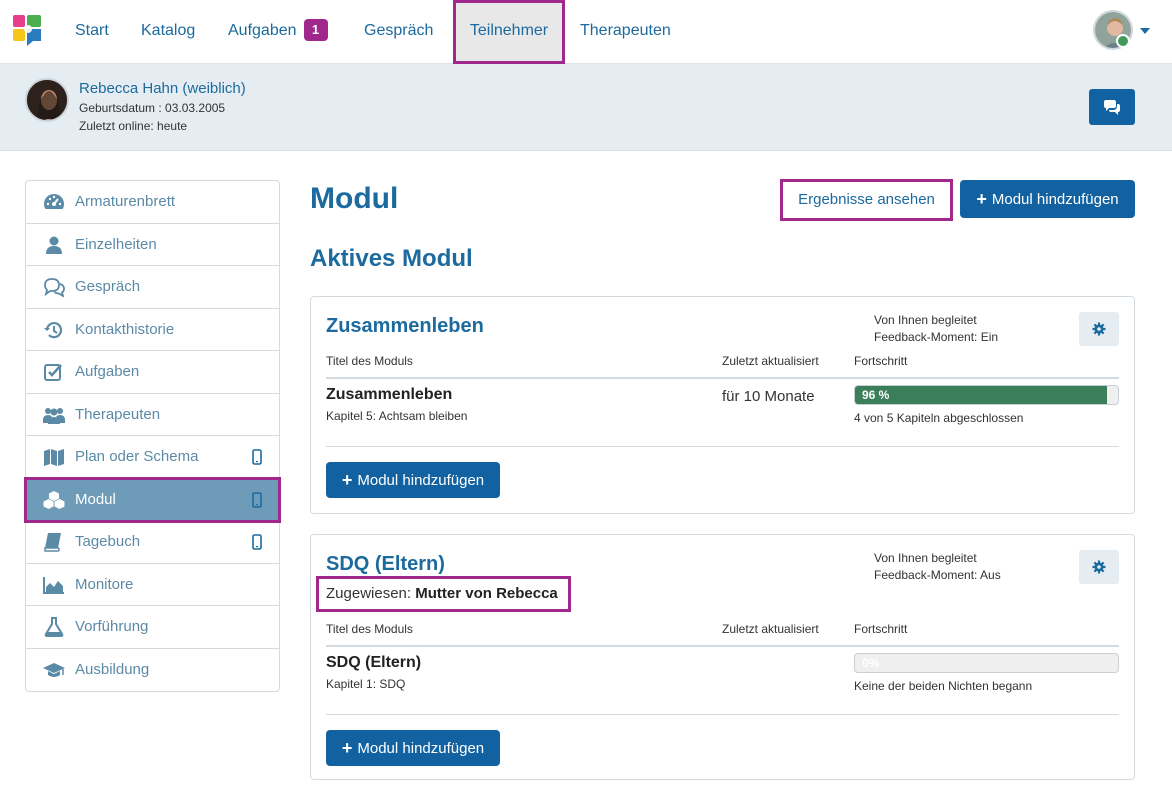  Describe the element at coordinates (152, 499) in the screenshot. I see `sidebar-item-modul: Modul` at that location.